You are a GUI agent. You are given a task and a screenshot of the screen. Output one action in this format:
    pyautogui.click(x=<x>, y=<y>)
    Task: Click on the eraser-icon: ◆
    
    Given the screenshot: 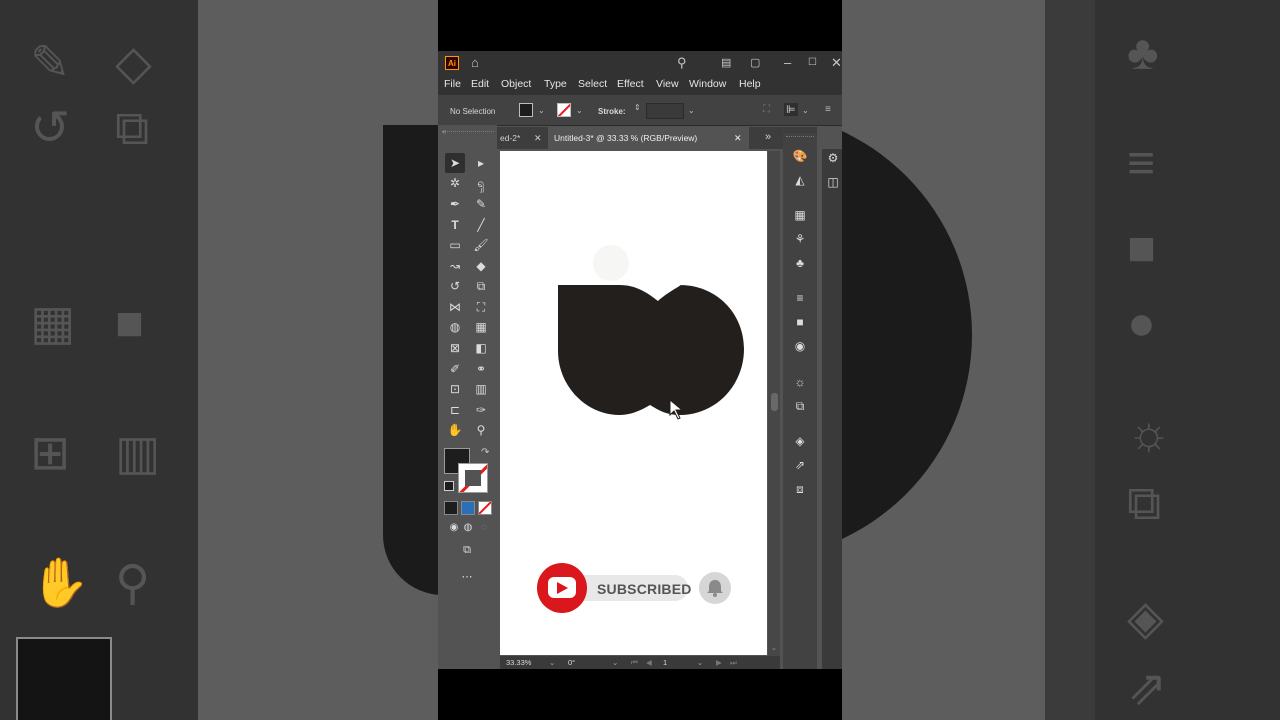 What is the action you would take?
    pyautogui.click(x=481, y=266)
    